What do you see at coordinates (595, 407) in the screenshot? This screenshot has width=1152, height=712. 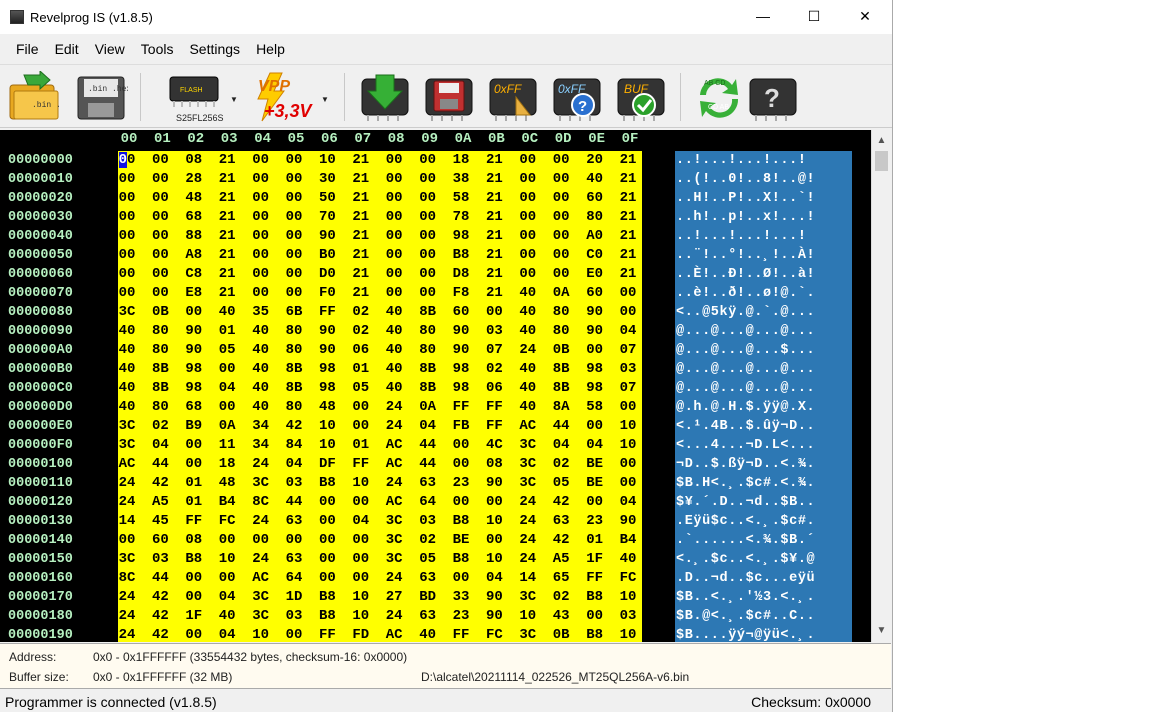 I see `hex-byte: 58` at bounding box center [595, 407].